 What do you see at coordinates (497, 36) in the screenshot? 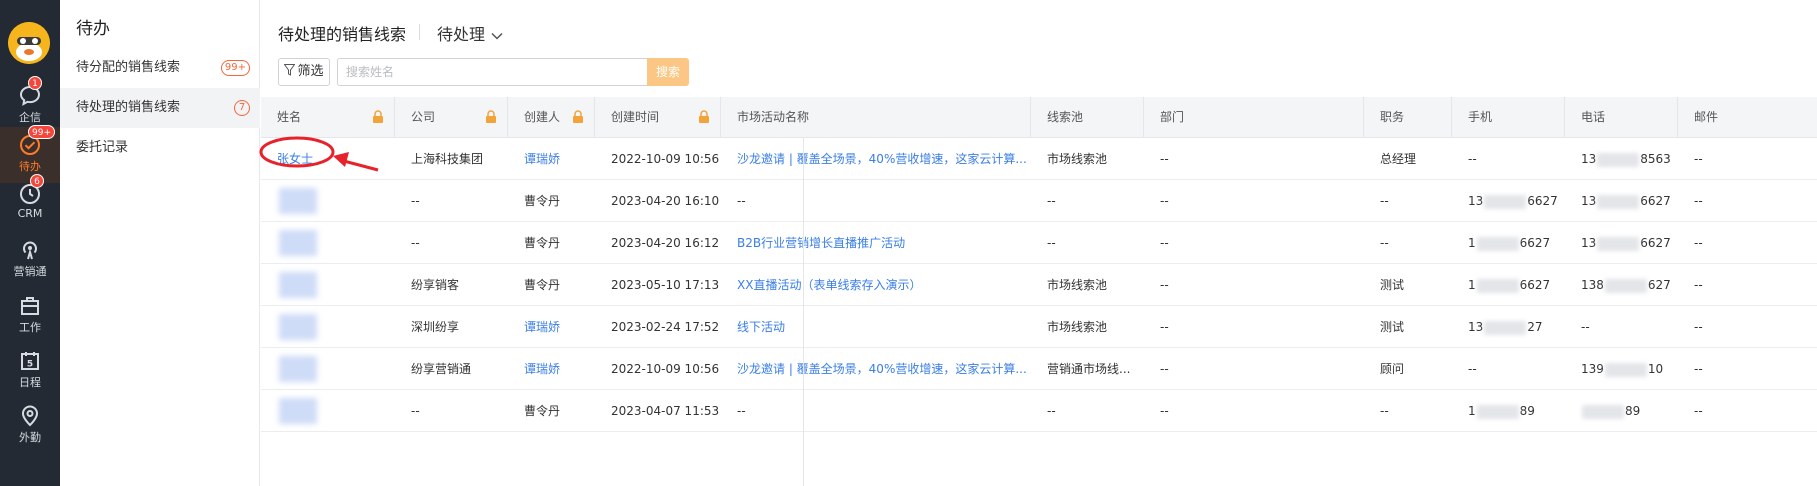
I see `chevron-down-icon` at bounding box center [497, 36].